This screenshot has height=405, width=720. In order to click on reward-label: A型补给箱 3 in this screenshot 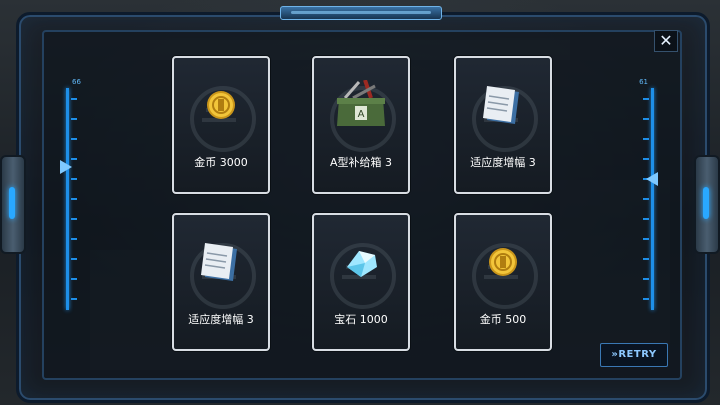, I will do `click(361, 162)`.